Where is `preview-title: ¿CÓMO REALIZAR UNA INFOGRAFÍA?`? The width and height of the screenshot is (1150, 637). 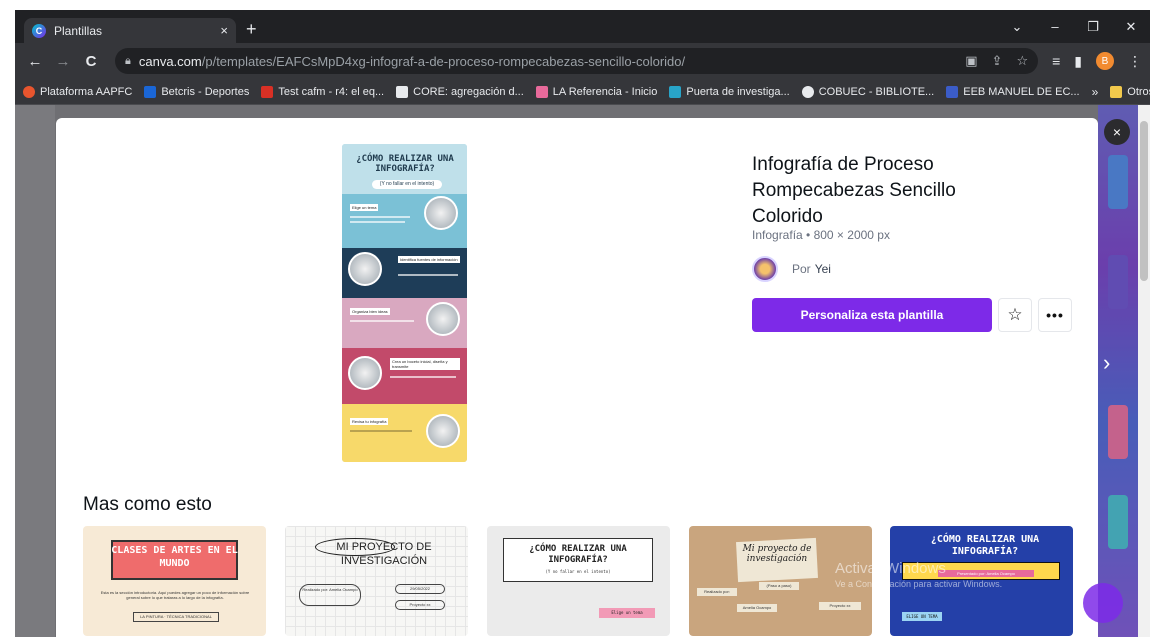
preview-title: ¿CÓMO REALIZAR UNA INFOGRAFÍA? is located at coordinates (405, 164).